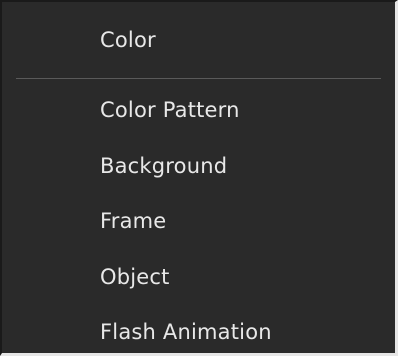 The image size is (398, 360). I want to click on menu-item-color-pattern: Color Pattern, so click(198, 112).